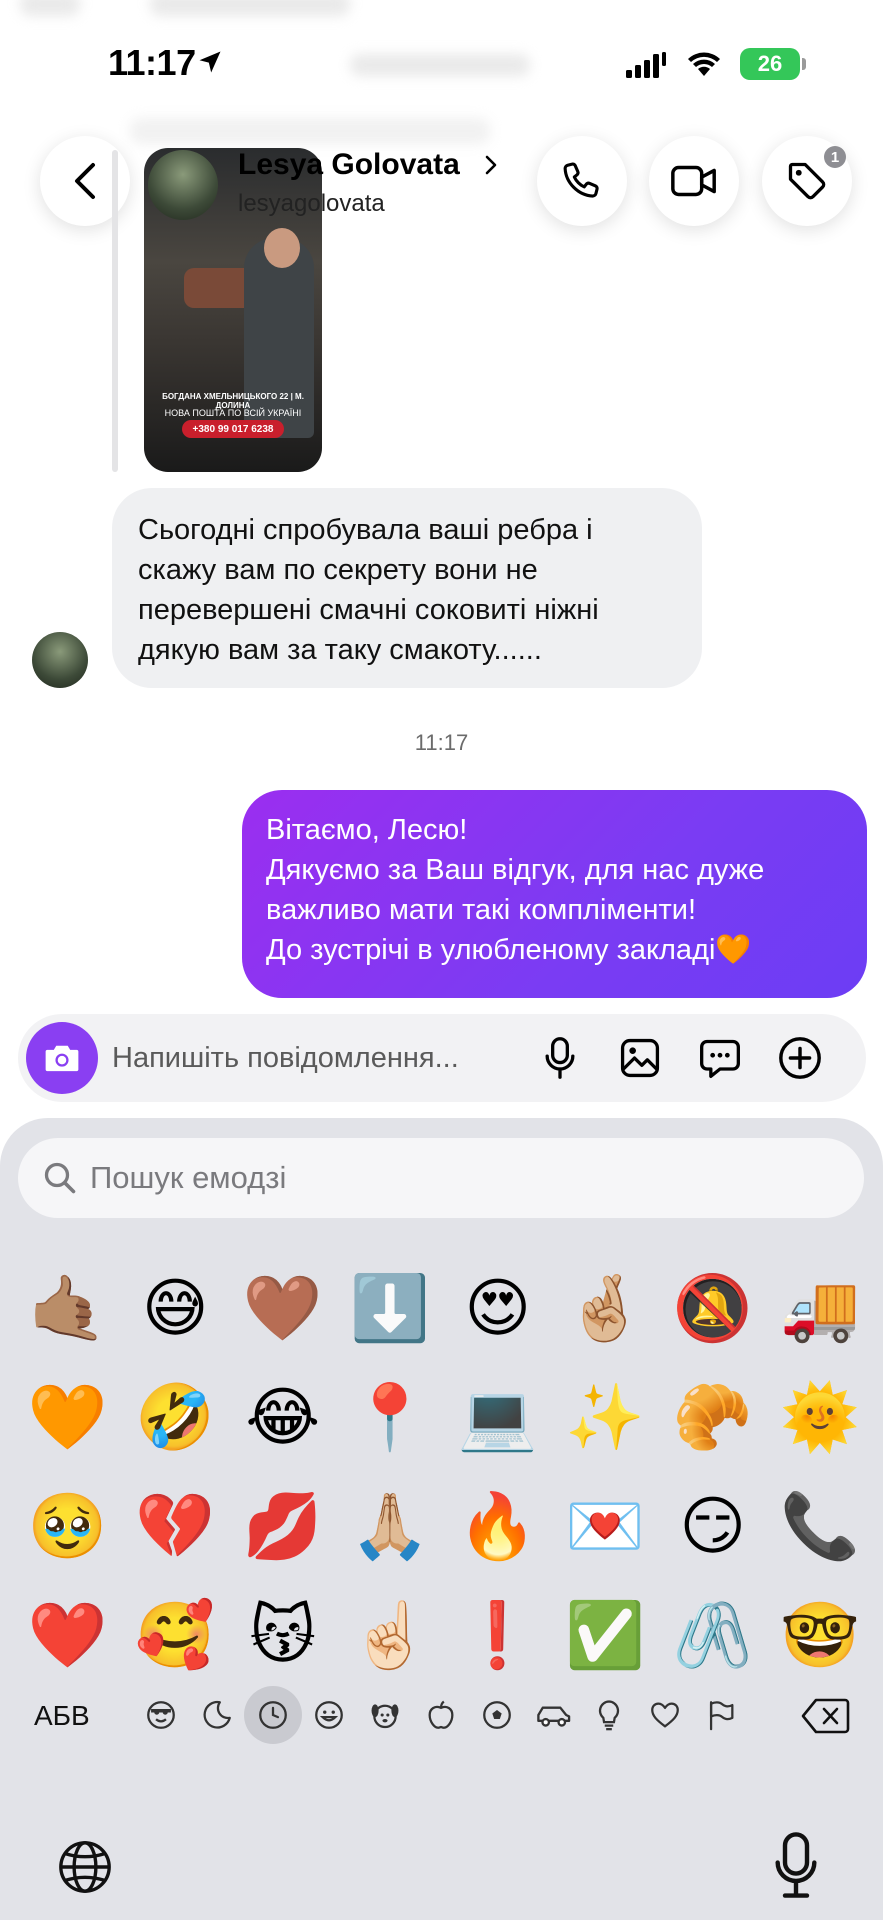 The image size is (883, 1920). I want to click on dictation-microphone-icon, so click(796, 1865).